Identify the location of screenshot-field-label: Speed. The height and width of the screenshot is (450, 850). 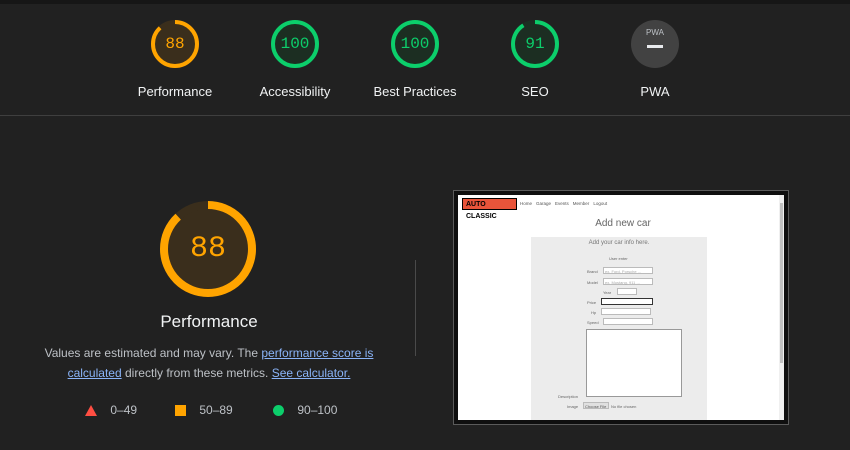
(593, 322).